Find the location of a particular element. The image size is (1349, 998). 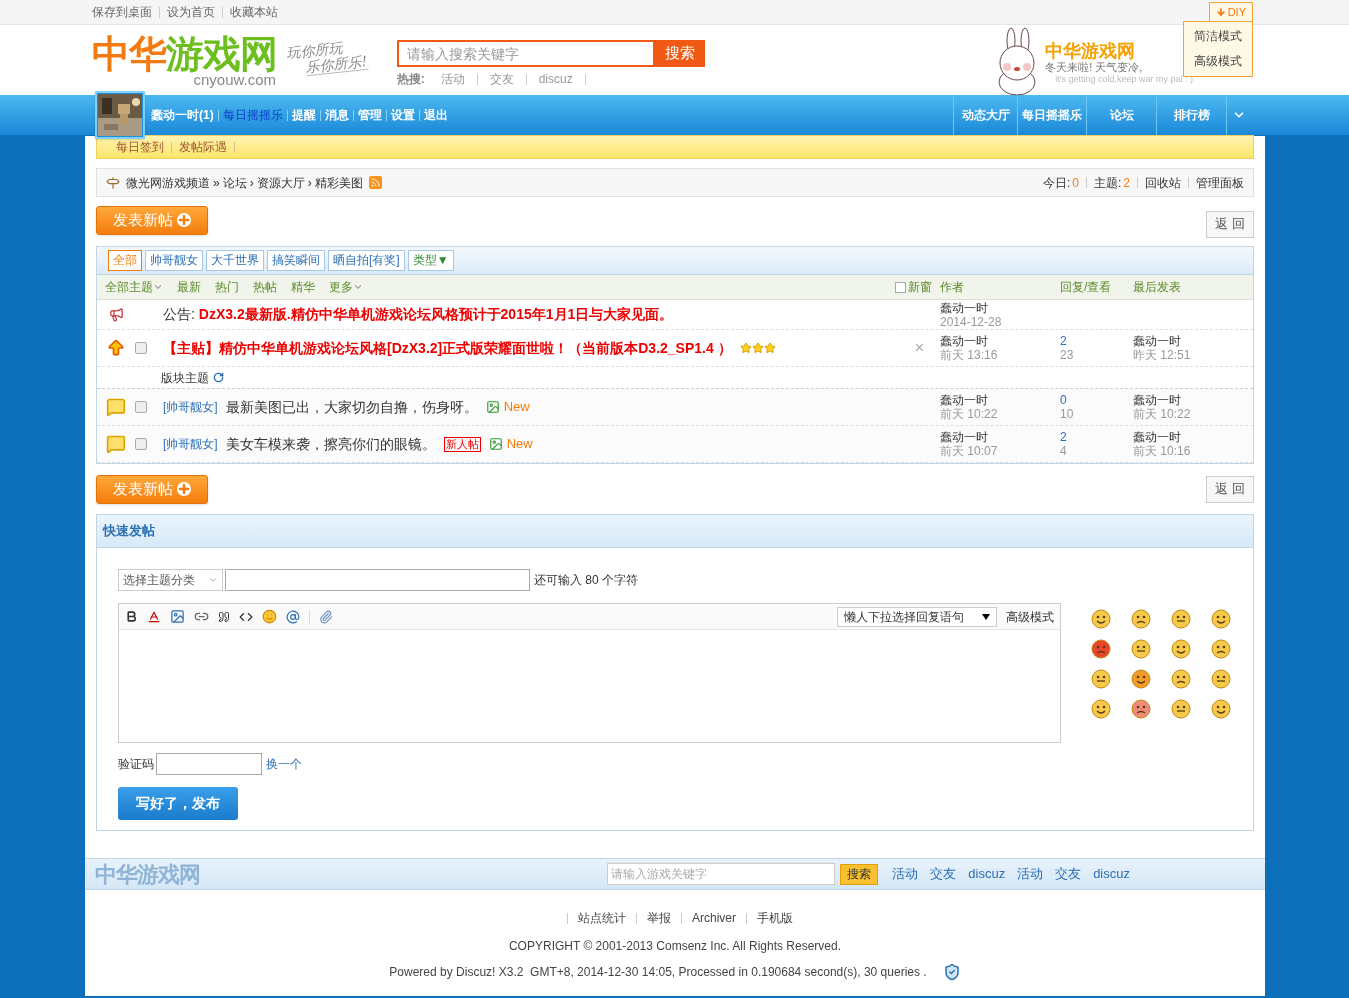

refresh-icon is located at coordinates (218, 377).